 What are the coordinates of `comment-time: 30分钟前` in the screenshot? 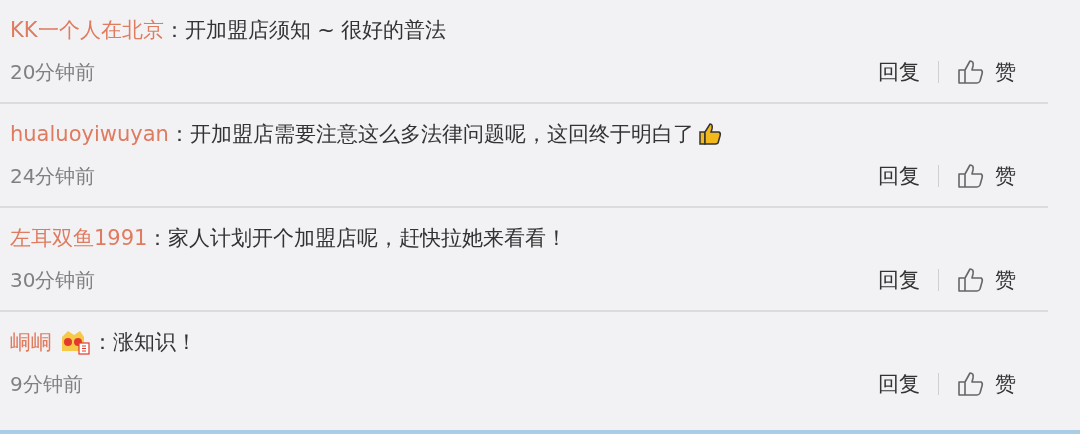 It's located at (53, 280).